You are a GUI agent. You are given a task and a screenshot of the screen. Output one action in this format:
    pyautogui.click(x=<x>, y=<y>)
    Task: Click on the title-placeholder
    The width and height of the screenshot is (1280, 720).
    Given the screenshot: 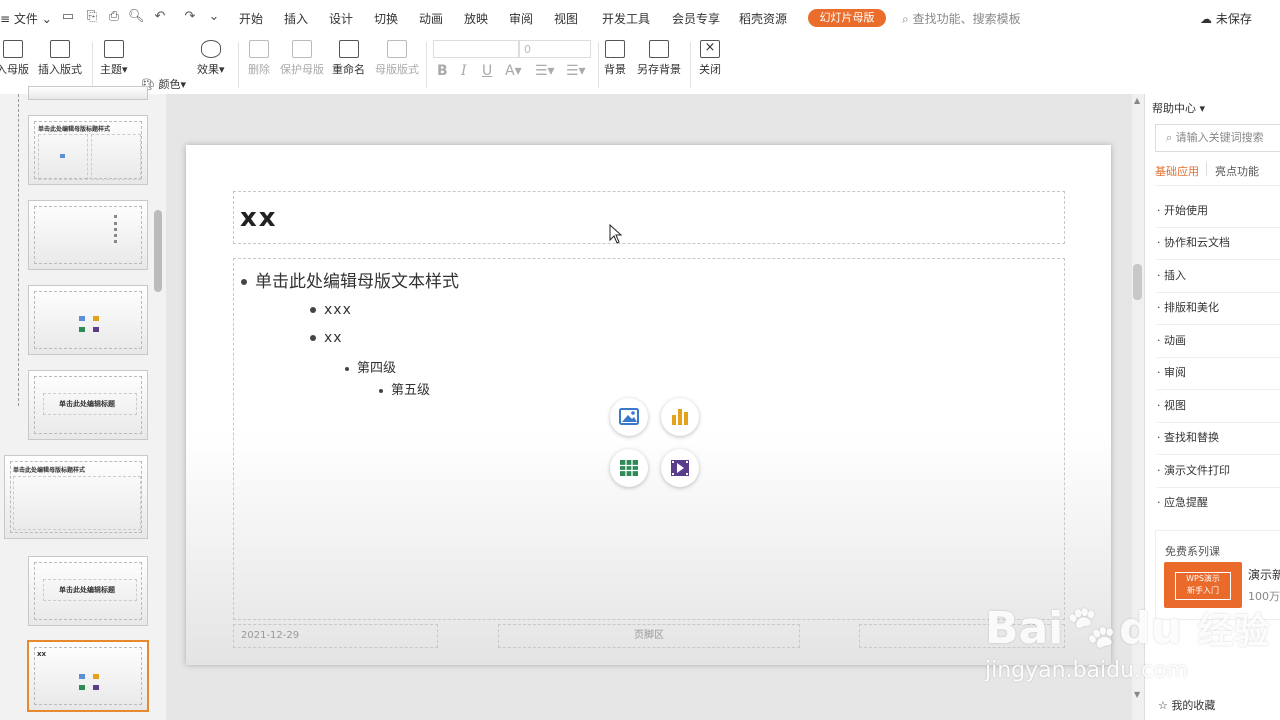 What is the action you would take?
    pyautogui.click(x=649, y=217)
    